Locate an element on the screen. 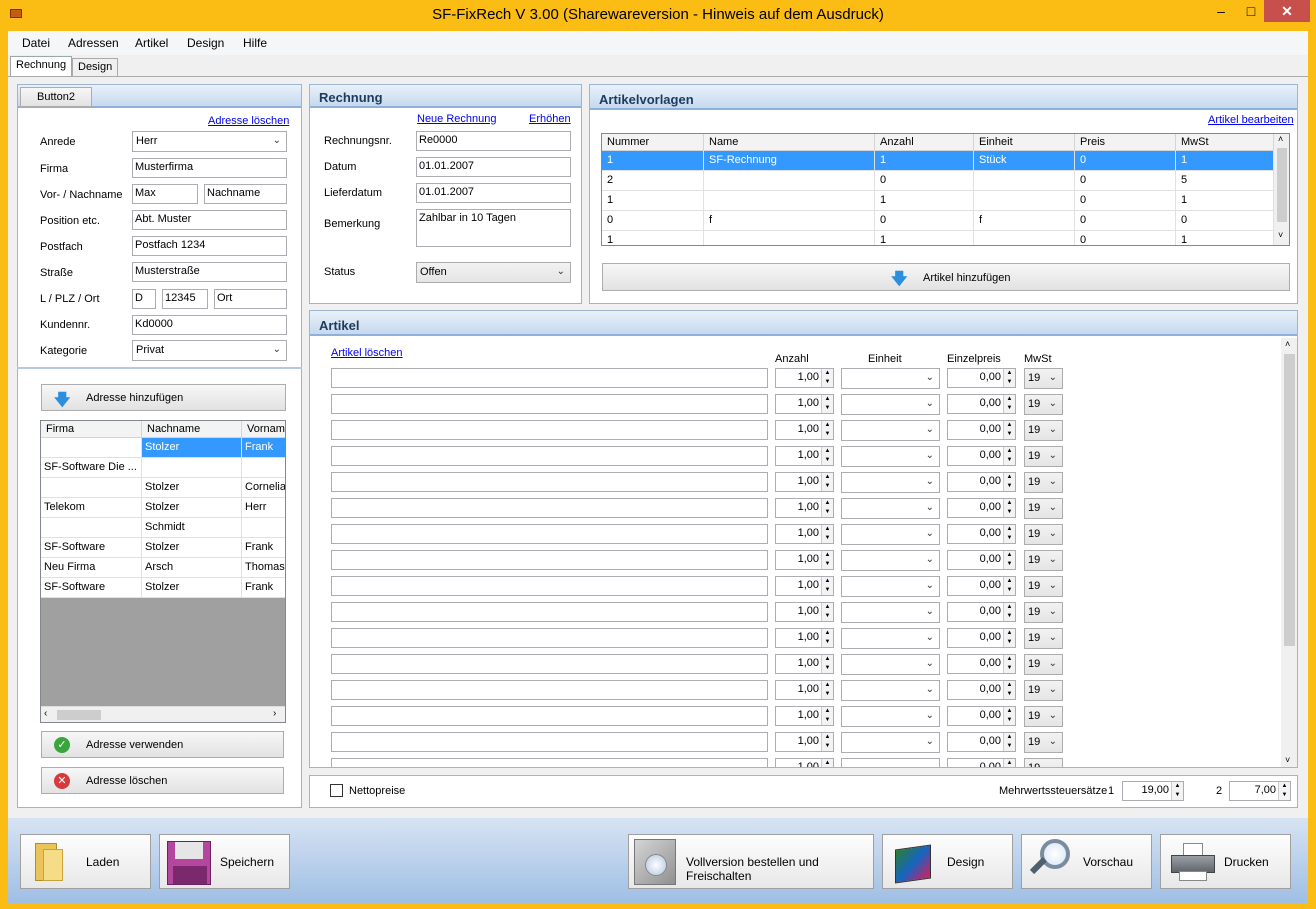  close-button: ✕ is located at coordinates (1287, 11).